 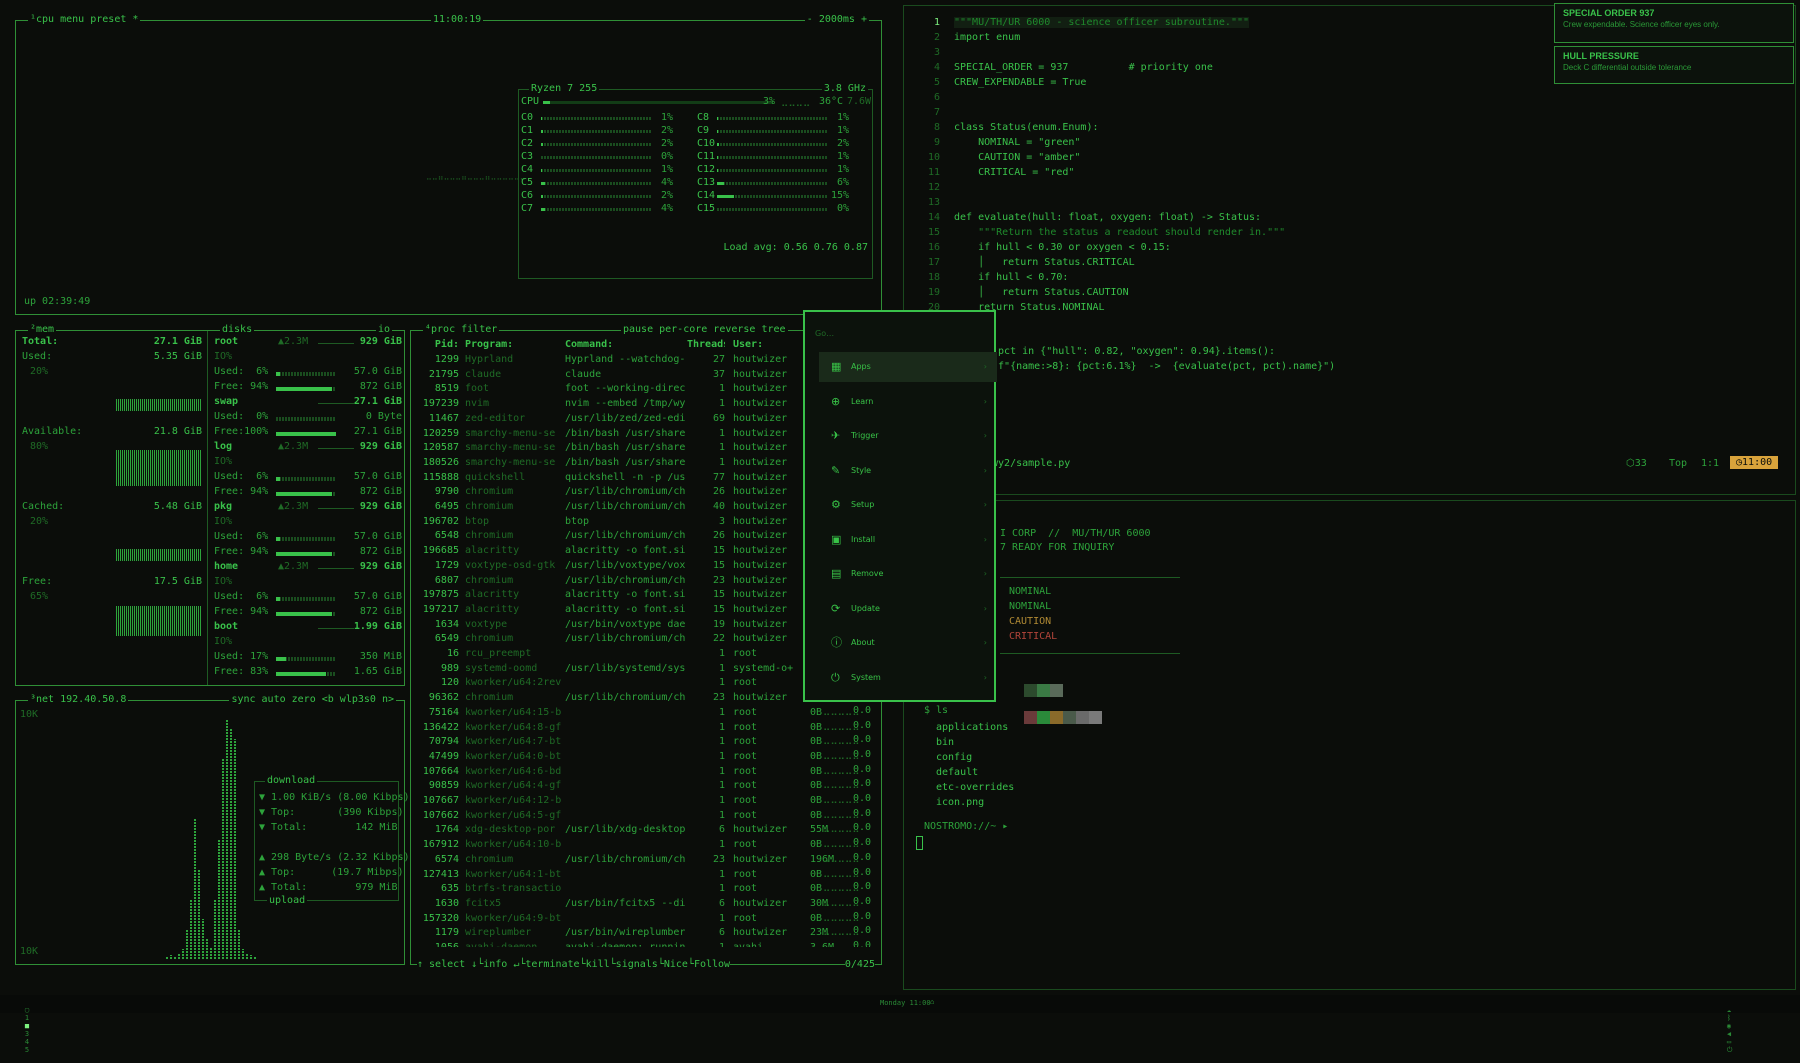 What do you see at coordinates (932, 1002) in the screenshot?
I see `bell-icon: ⌂` at bounding box center [932, 1002].